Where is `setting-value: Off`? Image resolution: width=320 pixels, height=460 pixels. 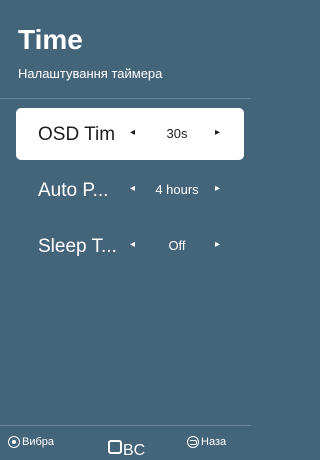
setting-value: Off is located at coordinates (177, 245).